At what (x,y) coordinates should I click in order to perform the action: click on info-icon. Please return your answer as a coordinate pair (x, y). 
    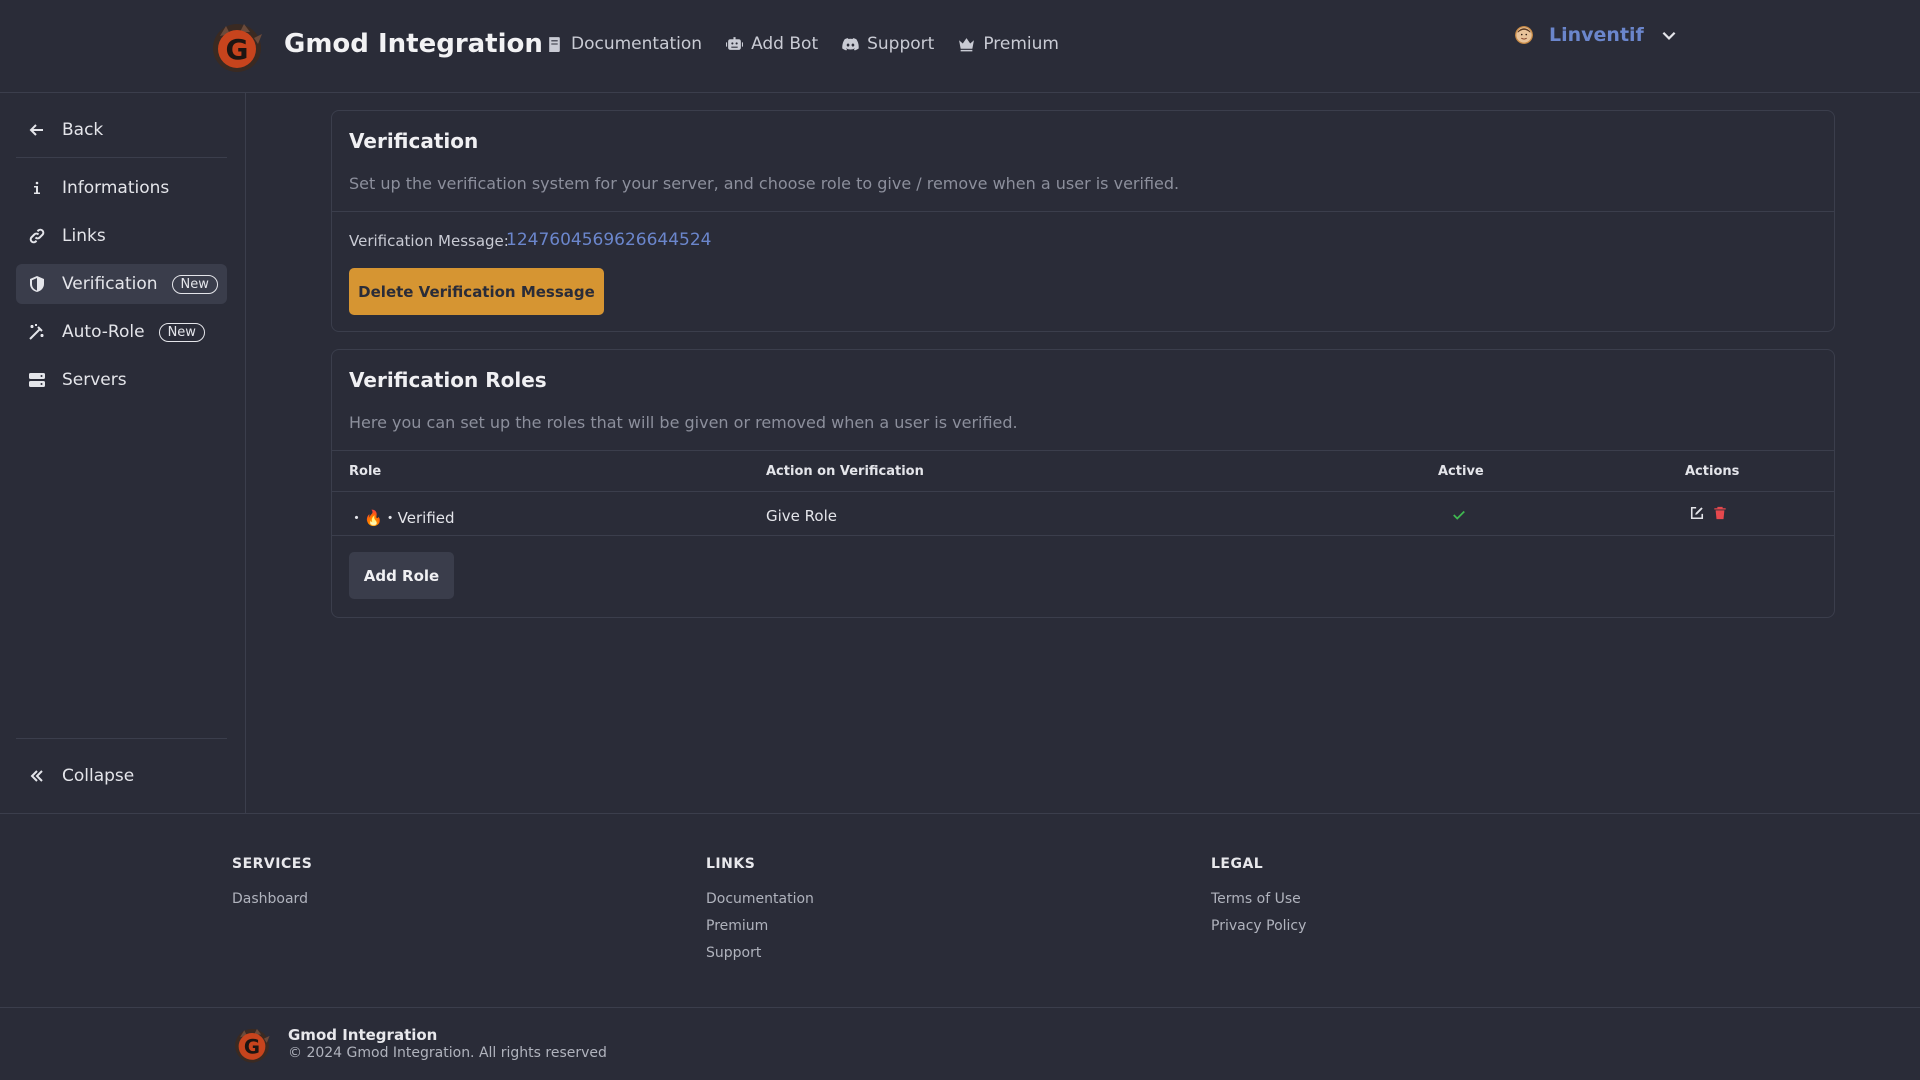
    Looking at the image, I should click on (37, 187).